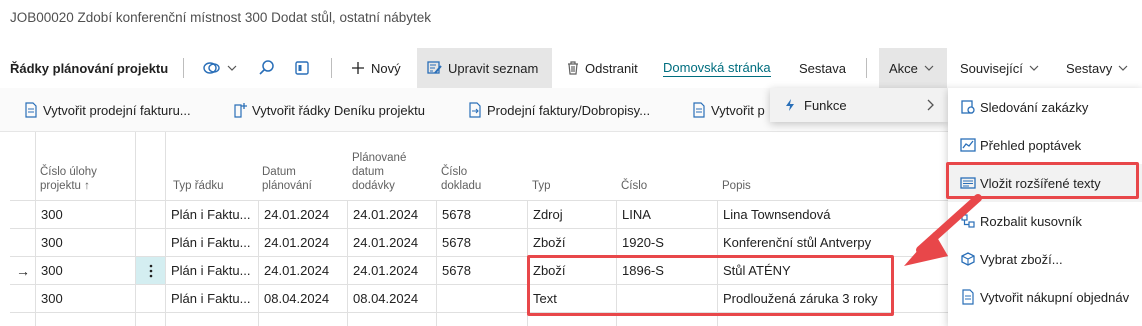 The image size is (1142, 326). What do you see at coordinates (211, 68) in the screenshot?
I see `views-icon` at bounding box center [211, 68].